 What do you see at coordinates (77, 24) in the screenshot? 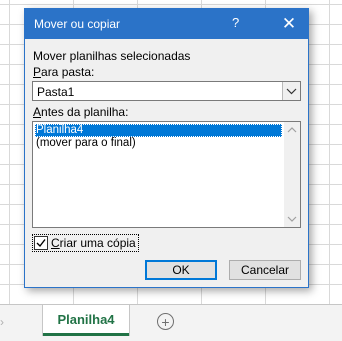
I see `dialog-title: Mover ou copiar` at bounding box center [77, 24].